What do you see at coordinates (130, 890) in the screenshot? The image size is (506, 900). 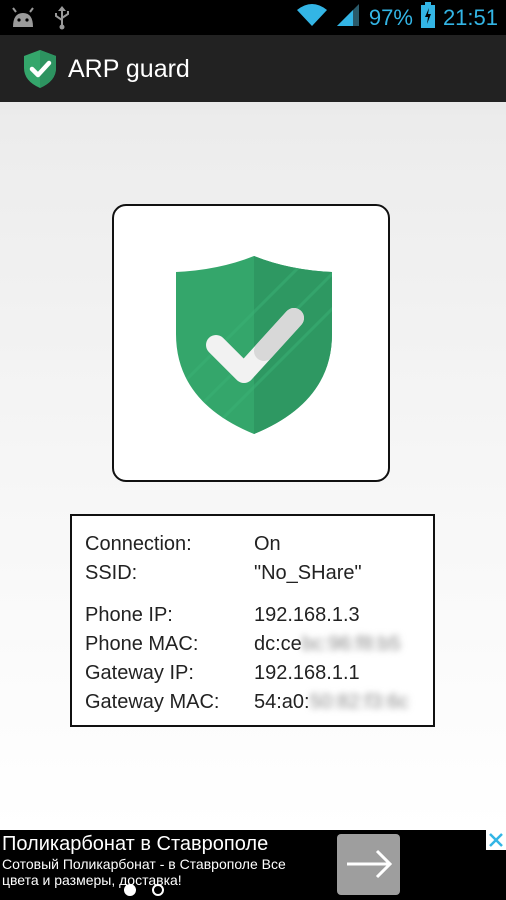 I see `ad-page-indicator-active` at bounding box center [130, 890].